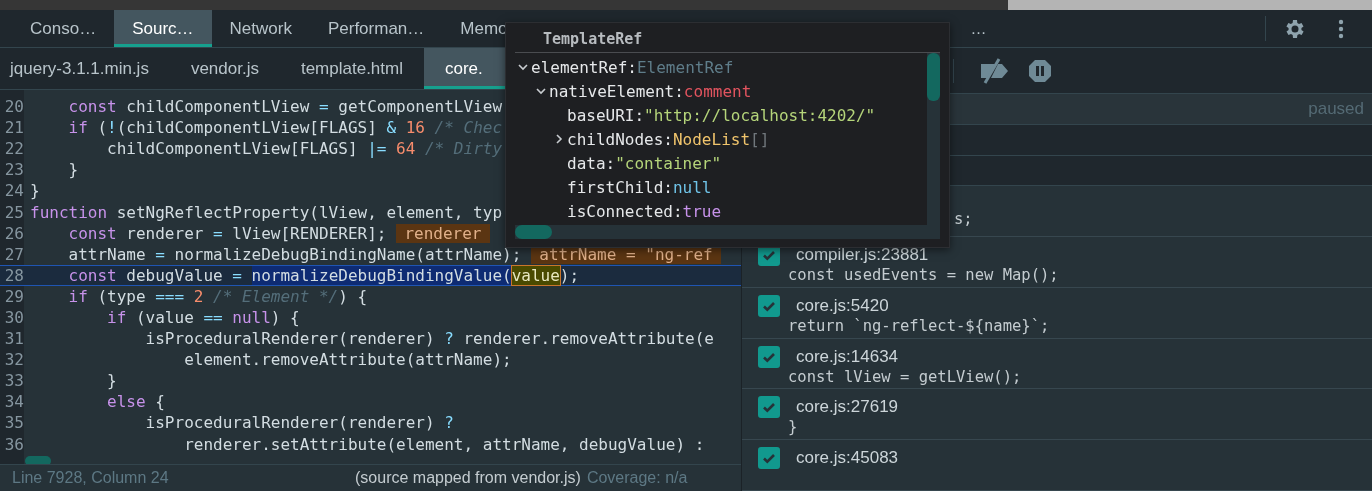 This screenshot has height=491, width=1372. Describe the element at coordinates (294, 254) in the screenshot. I see `code-line: attrName = normalizeDebugBindingName(attrName);` at that location.